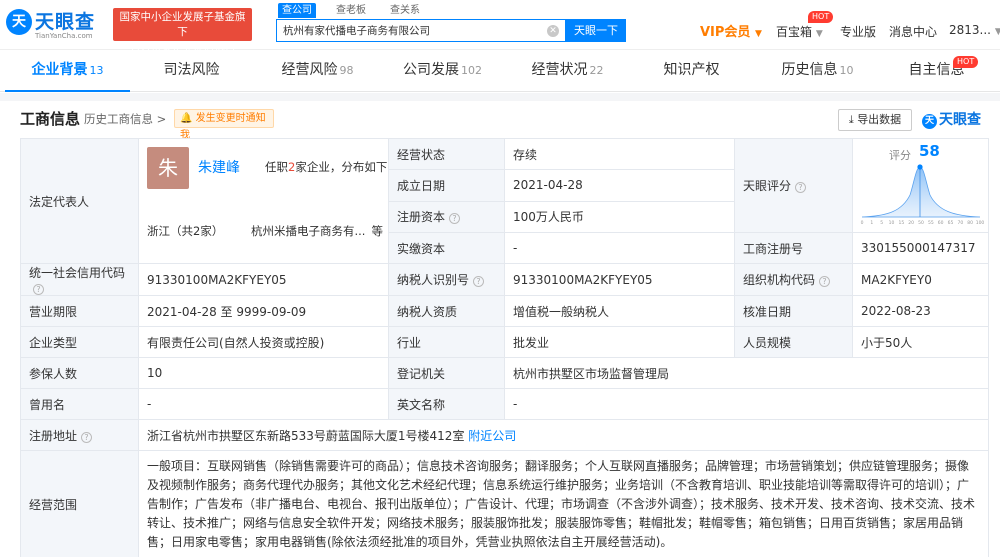 The width and height of the screenshot is (1000, 557). I want to click on taxpayer-id-label: 纳税人识别号?, so click(446, 279).